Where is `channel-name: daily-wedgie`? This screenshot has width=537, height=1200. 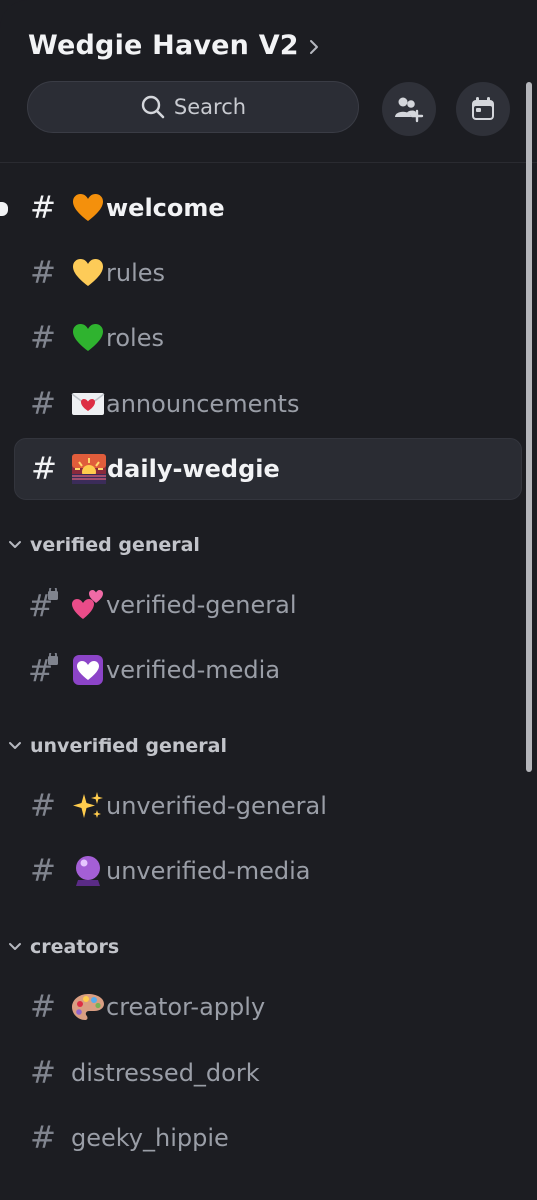 channel-name: daily-wedgie is located at coordinates (193, 469).